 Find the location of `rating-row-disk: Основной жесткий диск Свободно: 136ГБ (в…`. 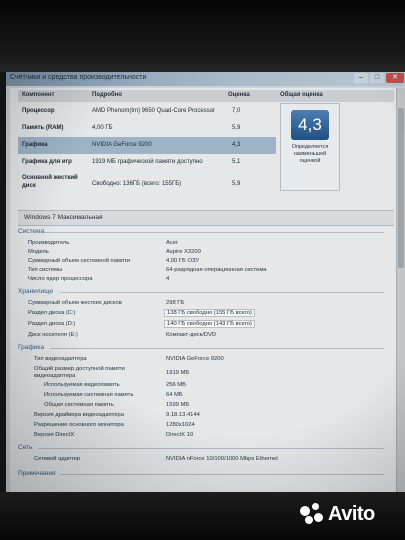

rating-row-disk: Основной жесткий диск Свободно: 136ГБ (в… is located at coordinates (147, 182).